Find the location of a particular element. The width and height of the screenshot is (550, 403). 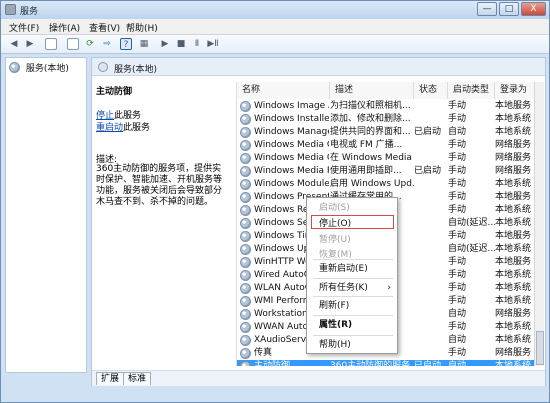

tab-extended: 扩展 is located at coordinates (110, 378).